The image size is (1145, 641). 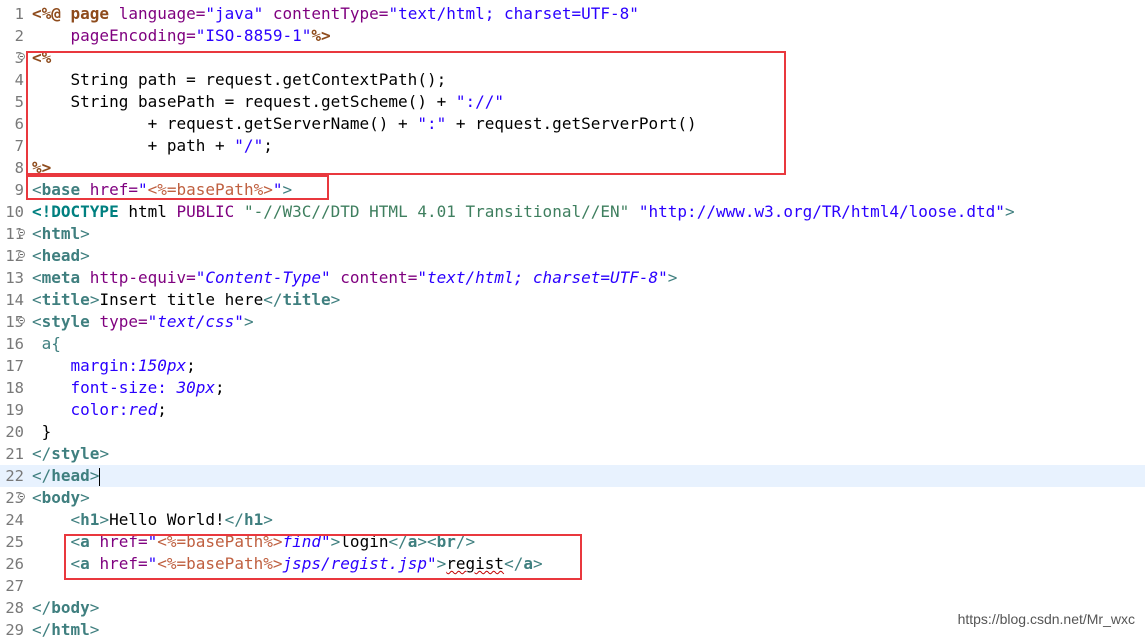 I want to click on code-text: <head>, so click(x=61, y=255).